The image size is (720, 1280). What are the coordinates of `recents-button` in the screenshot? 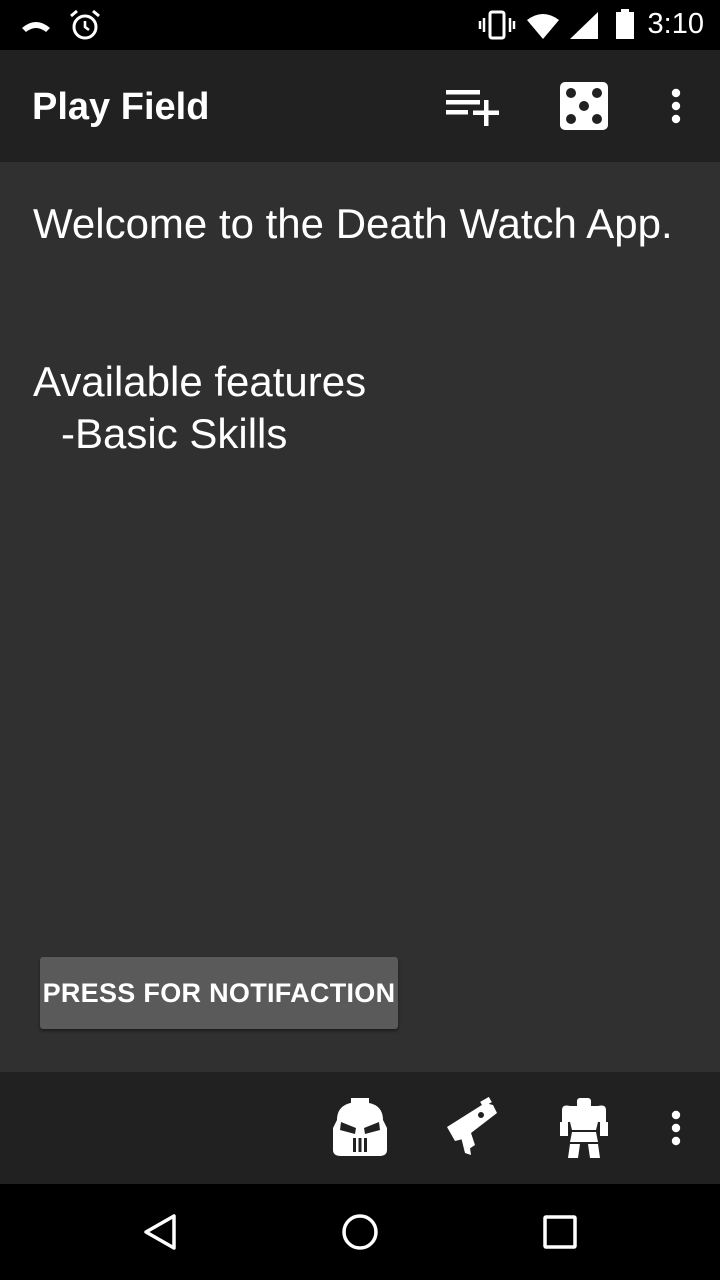 It's located at (560, 1232).